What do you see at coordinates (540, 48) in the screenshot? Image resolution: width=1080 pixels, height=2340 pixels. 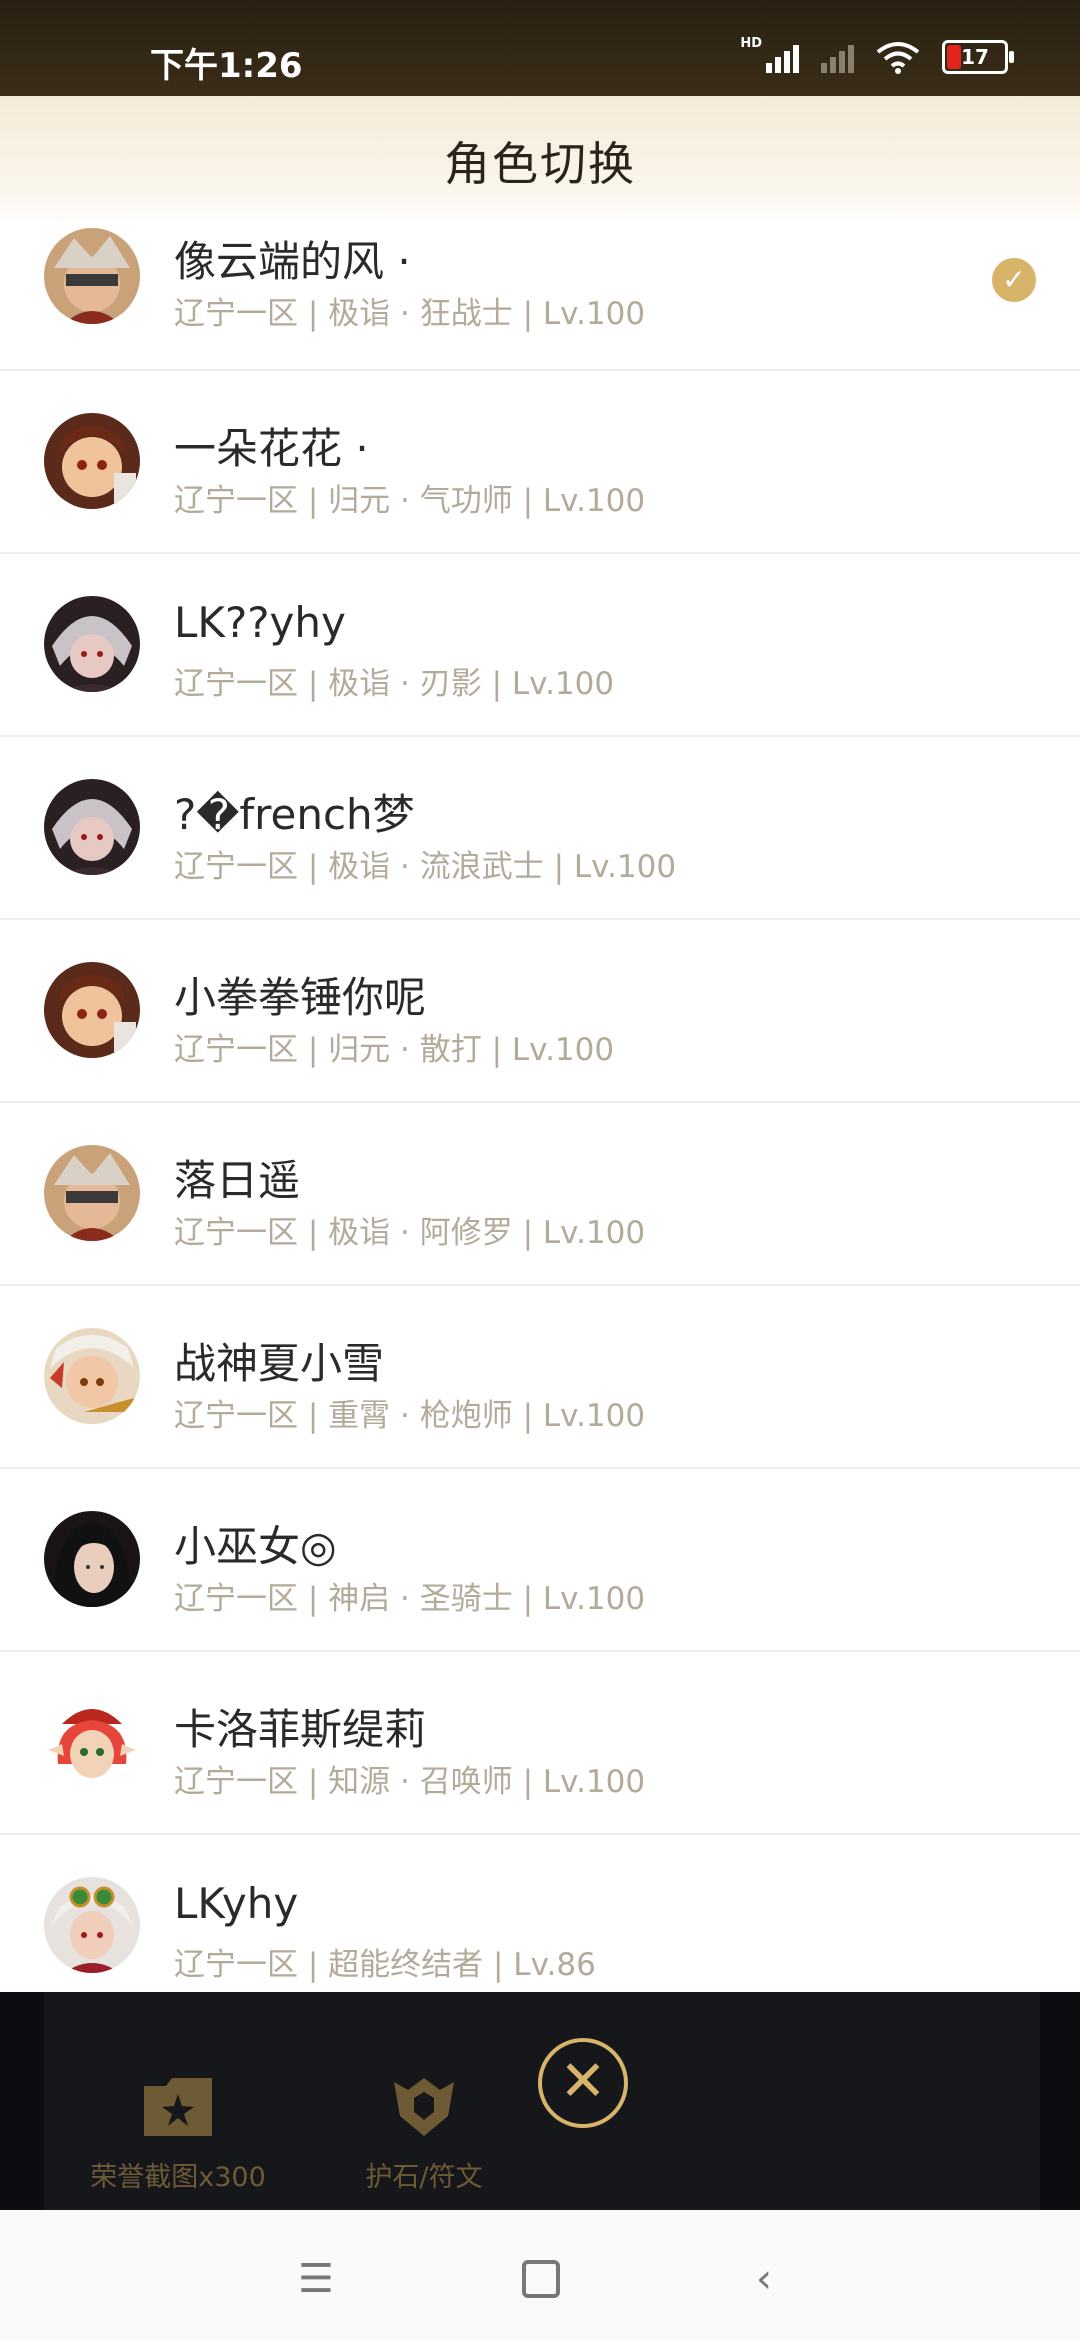 I see `status-bar: 下午1:26 HD 17` at bounding box center [540, 48].